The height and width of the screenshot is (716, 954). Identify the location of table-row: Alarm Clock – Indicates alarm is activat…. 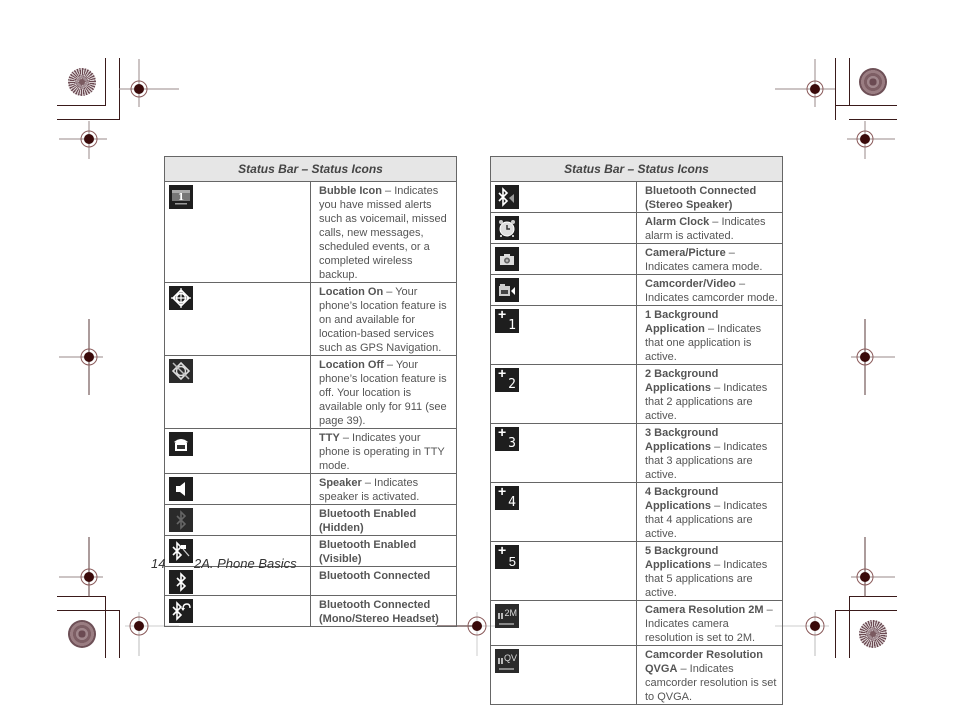
(636, 228).